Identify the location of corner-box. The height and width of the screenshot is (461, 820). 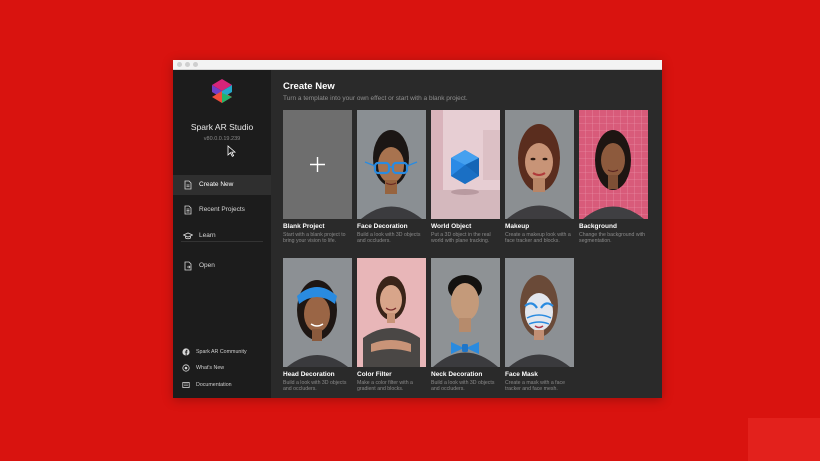
(784, 439).